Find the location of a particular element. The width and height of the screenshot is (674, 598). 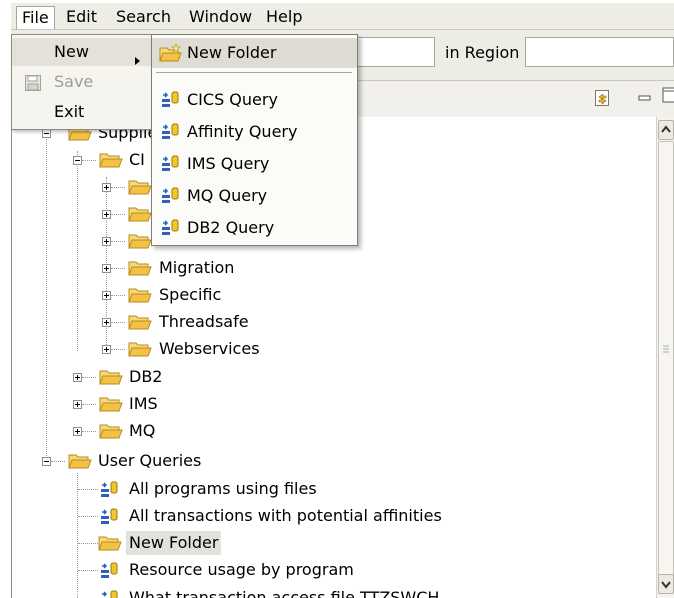

menu-item-new-label: New is located at coordinates (71, 51).